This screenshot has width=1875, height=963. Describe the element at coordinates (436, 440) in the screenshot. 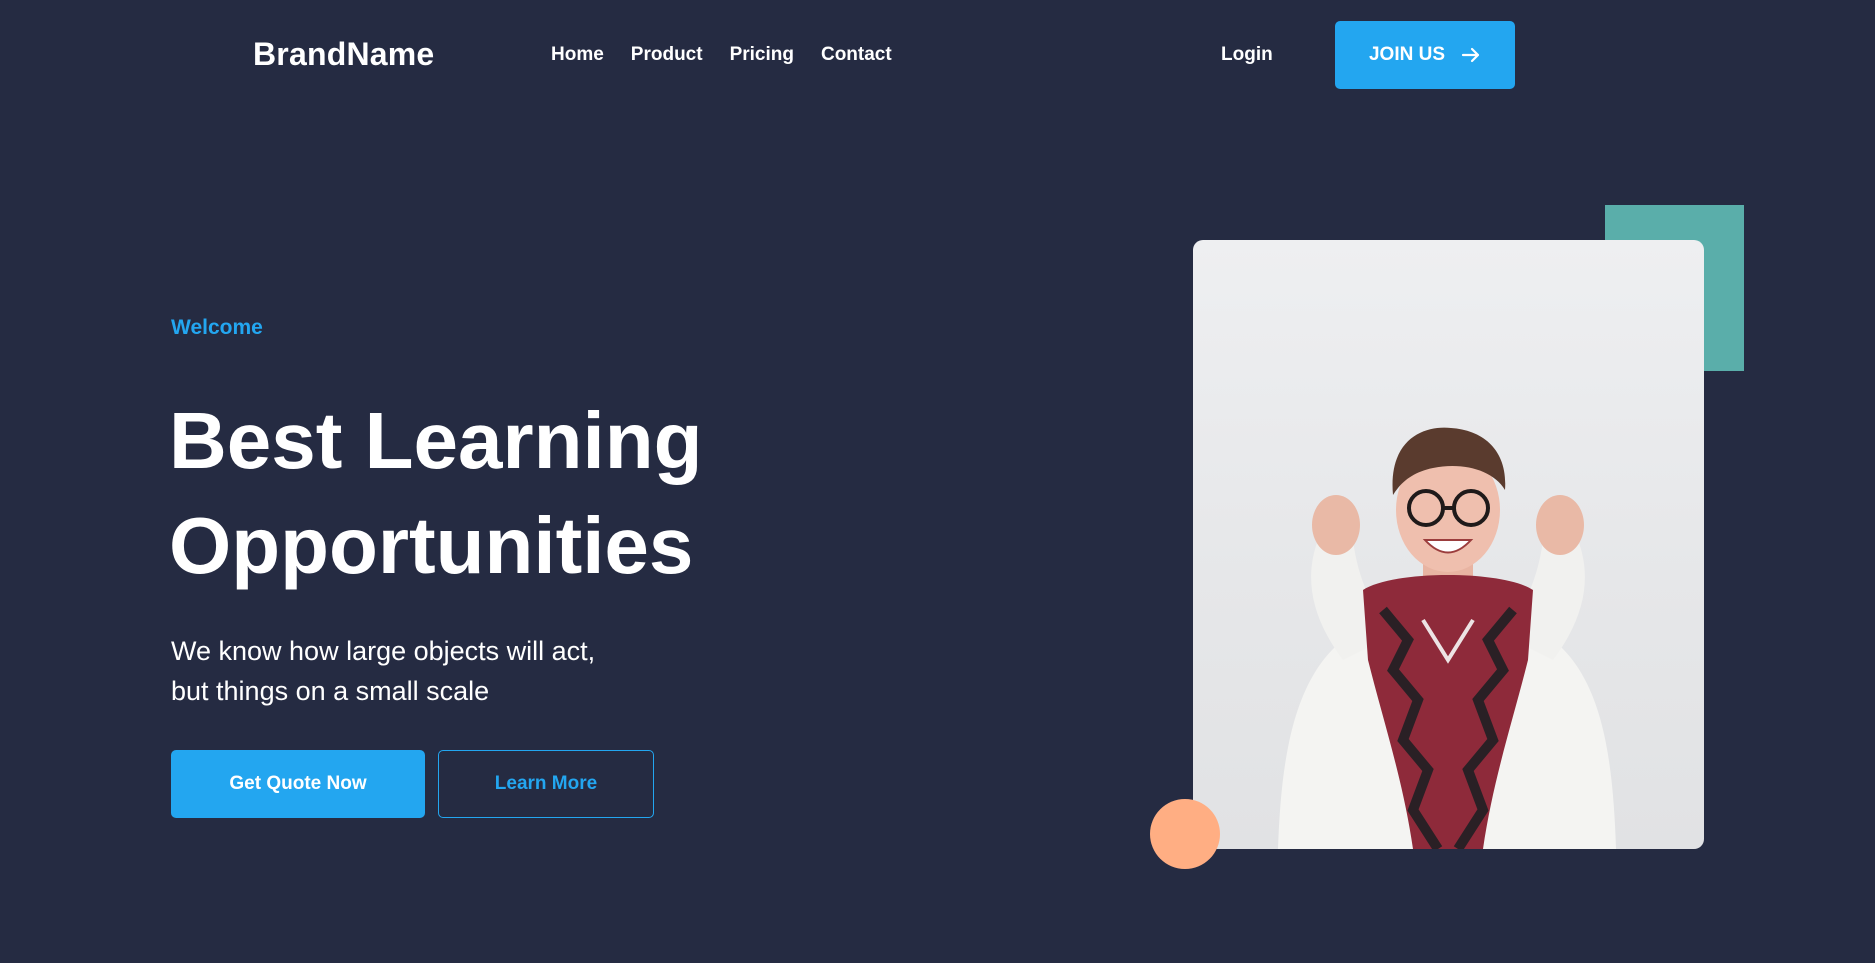

I see `hero-title-line: Best Learning` at that location.